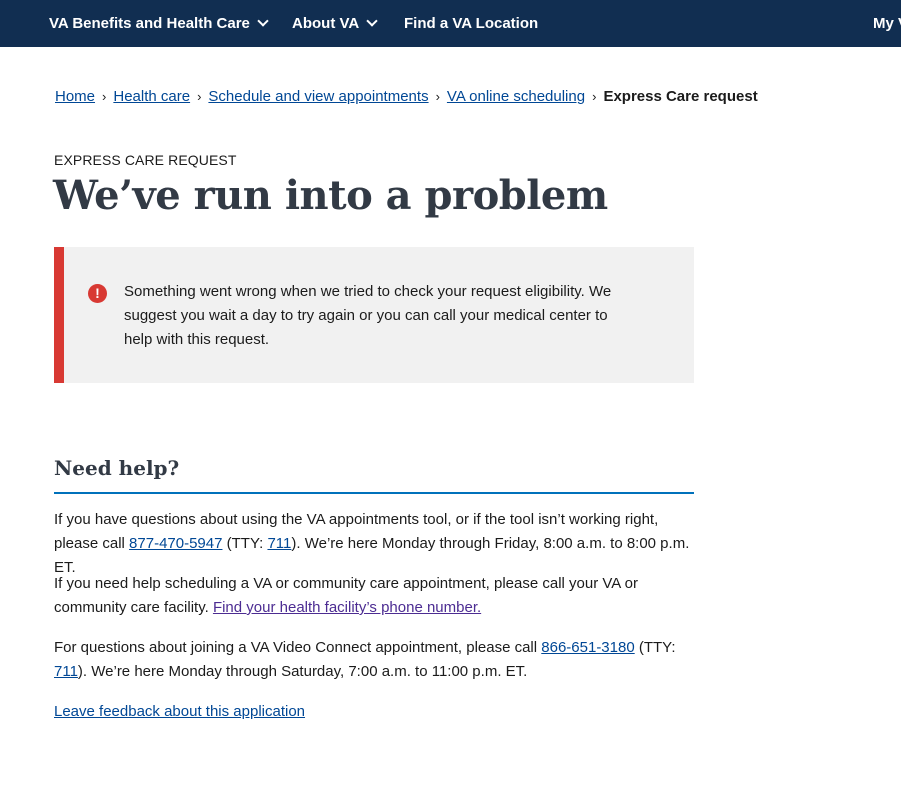  What do you see at coordinates (179, 712) in the screenshot?
I see `feedback-link: Leave feedback about this application` at bounding box center [179, 712].